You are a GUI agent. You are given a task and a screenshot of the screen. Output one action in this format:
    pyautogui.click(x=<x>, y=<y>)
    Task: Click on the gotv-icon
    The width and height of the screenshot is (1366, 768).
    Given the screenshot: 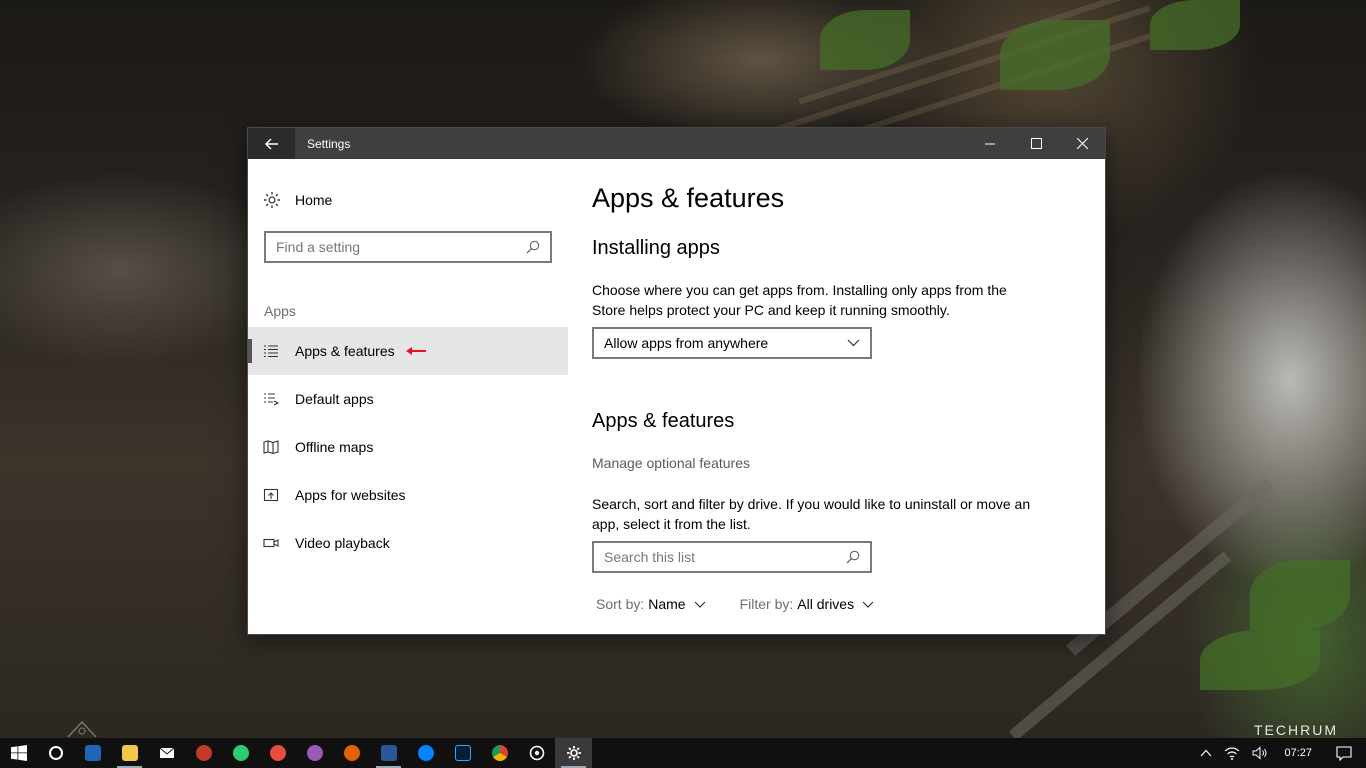 What is the action you would take?
    pyautogui.click(x=92, y=753)
    